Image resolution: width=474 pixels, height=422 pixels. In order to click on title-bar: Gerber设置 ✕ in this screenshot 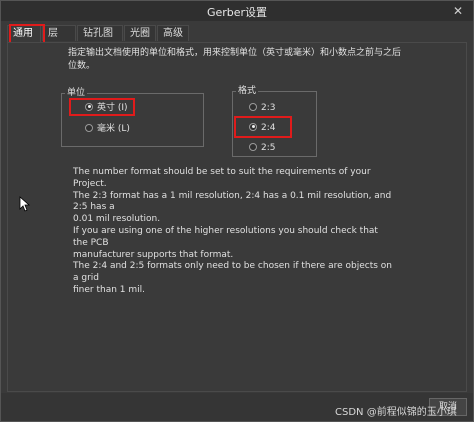, I will do `click(237, 11)`.